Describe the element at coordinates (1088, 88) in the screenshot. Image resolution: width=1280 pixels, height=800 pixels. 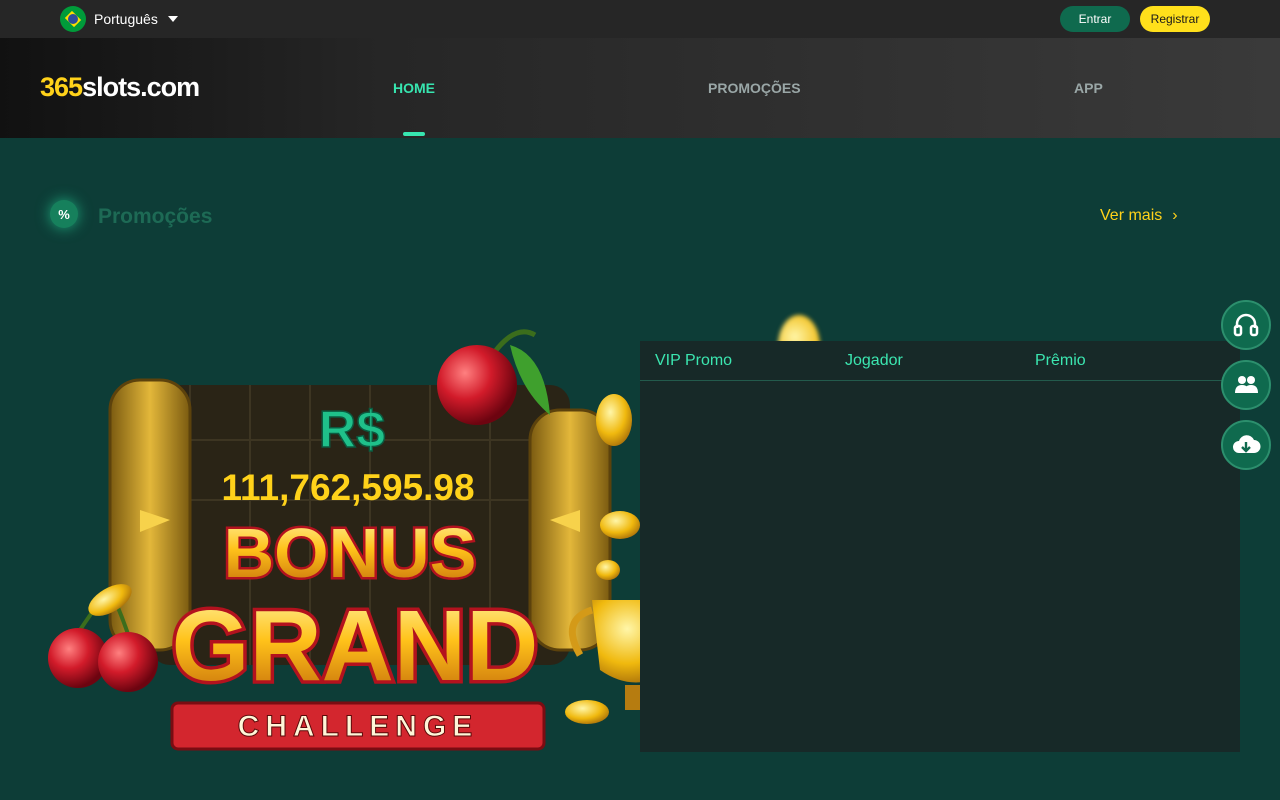
I see `nav-app: APP` at that location.